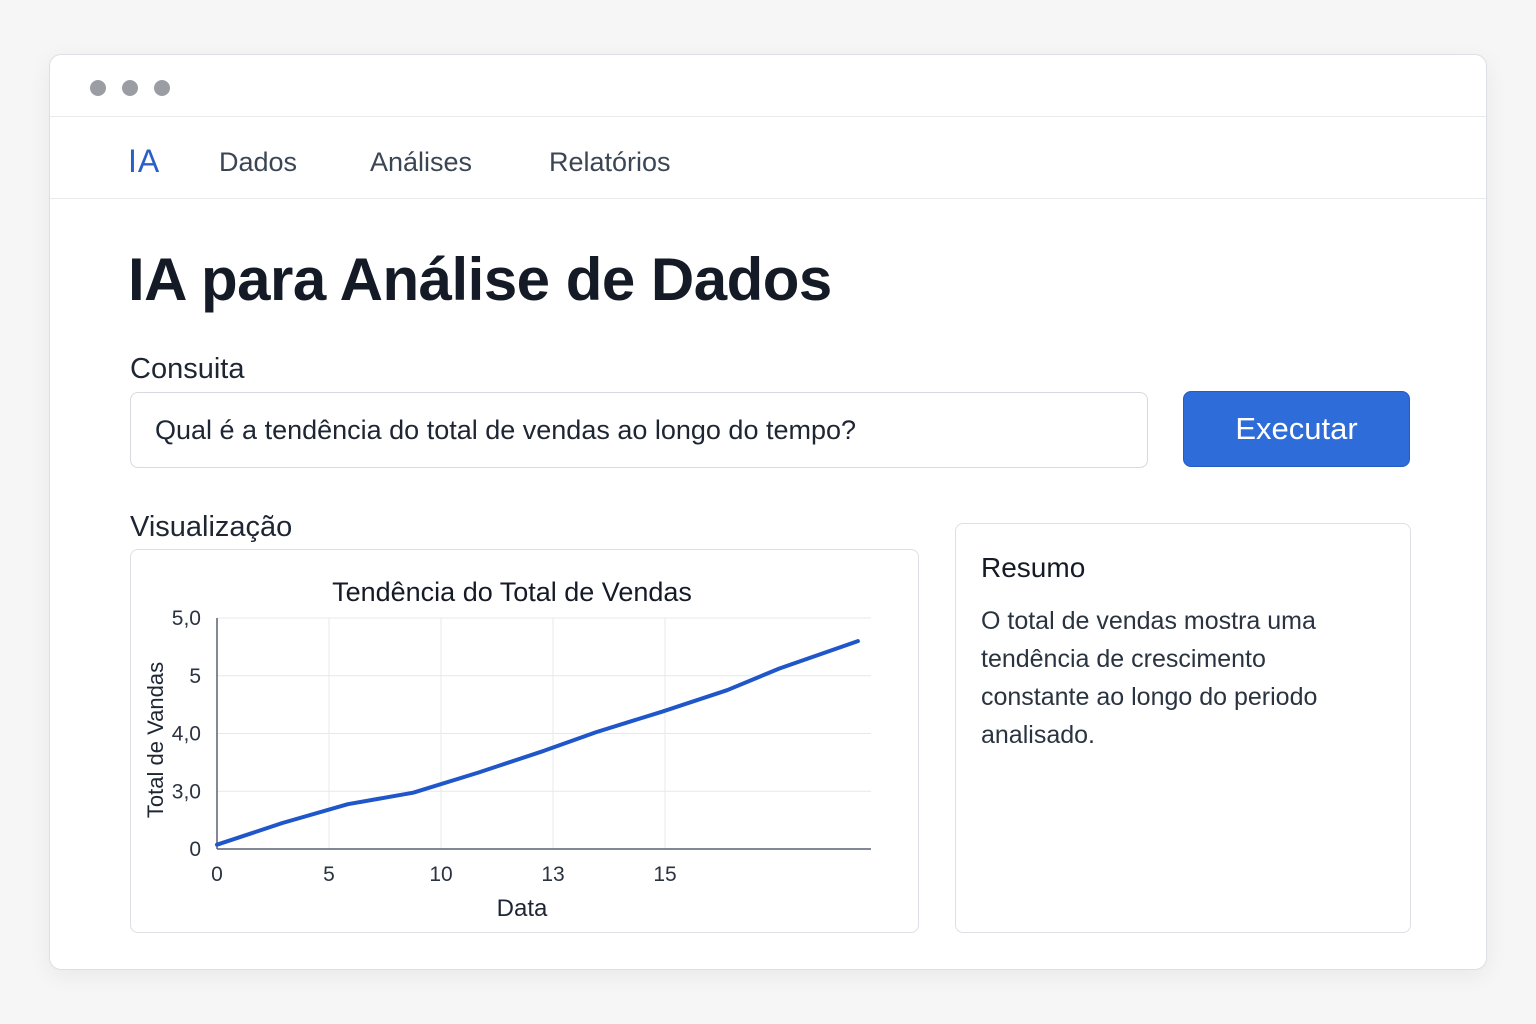 The width and height of the screenshot is (1536, 1024). I want to click on y-tick-label: 4,0, so click(186, 734).